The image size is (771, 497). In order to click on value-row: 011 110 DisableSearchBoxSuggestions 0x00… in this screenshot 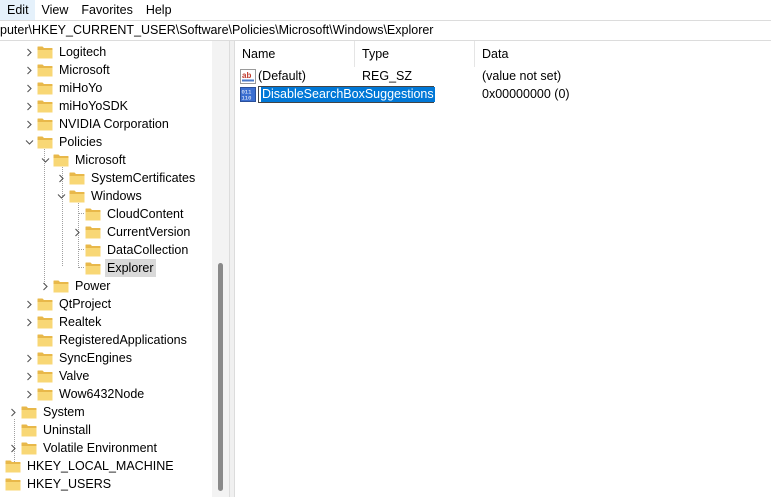, I will do `click(503, 94)`.